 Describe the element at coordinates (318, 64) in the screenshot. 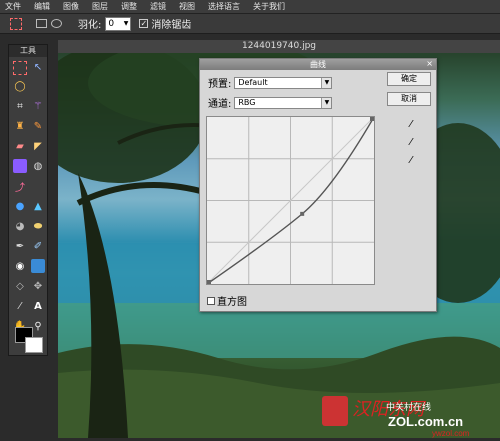

I see `dialog-title: 曲线` at that location.